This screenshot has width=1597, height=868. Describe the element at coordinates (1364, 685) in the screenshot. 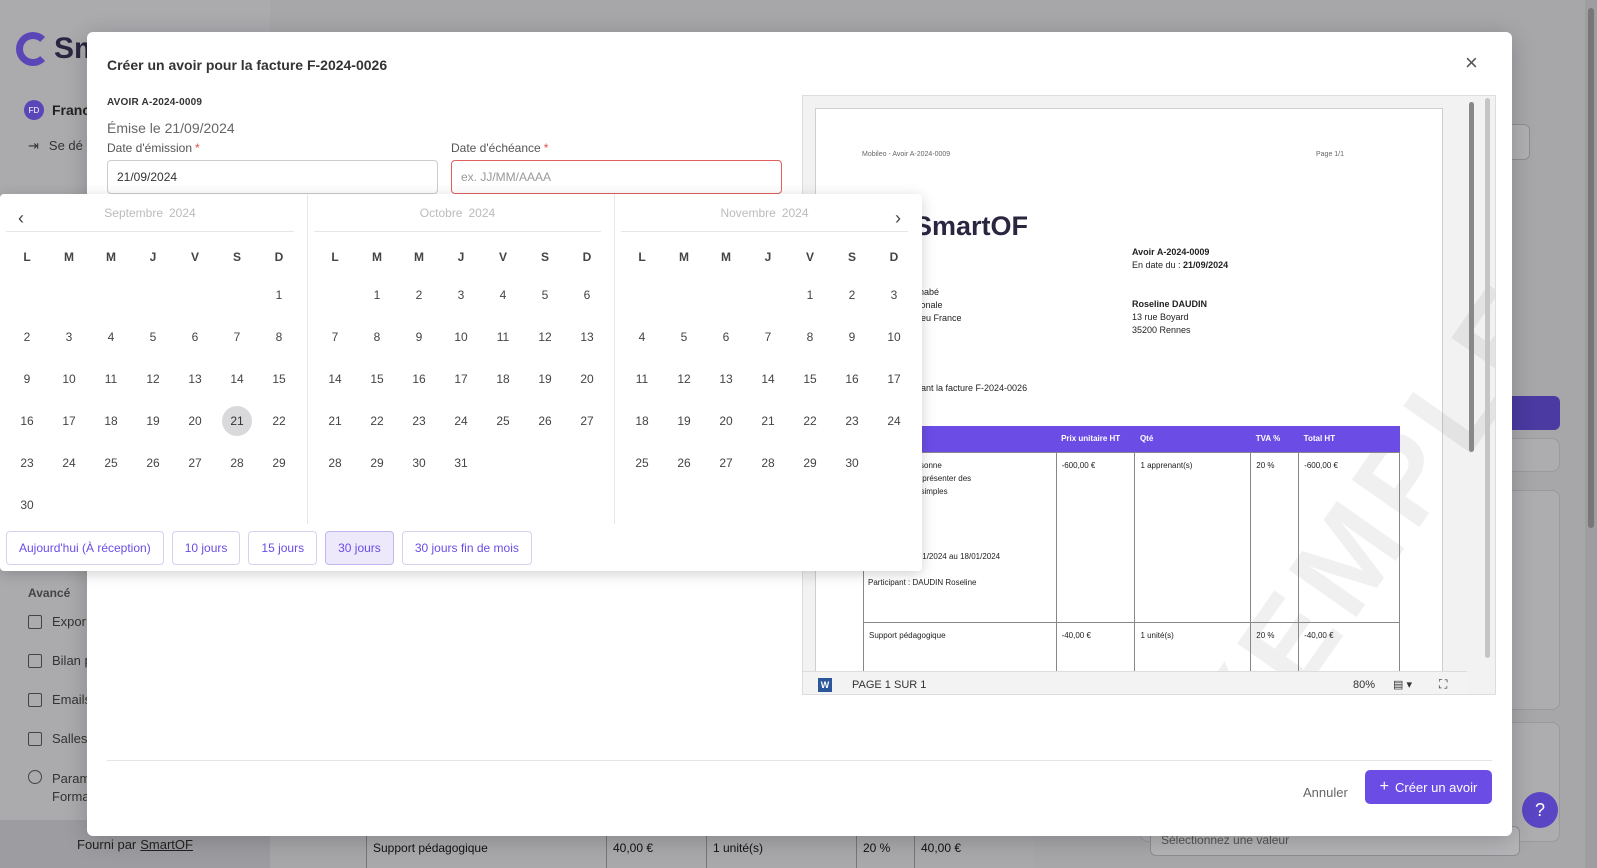

I see `zoom-level: 80%` at that location.